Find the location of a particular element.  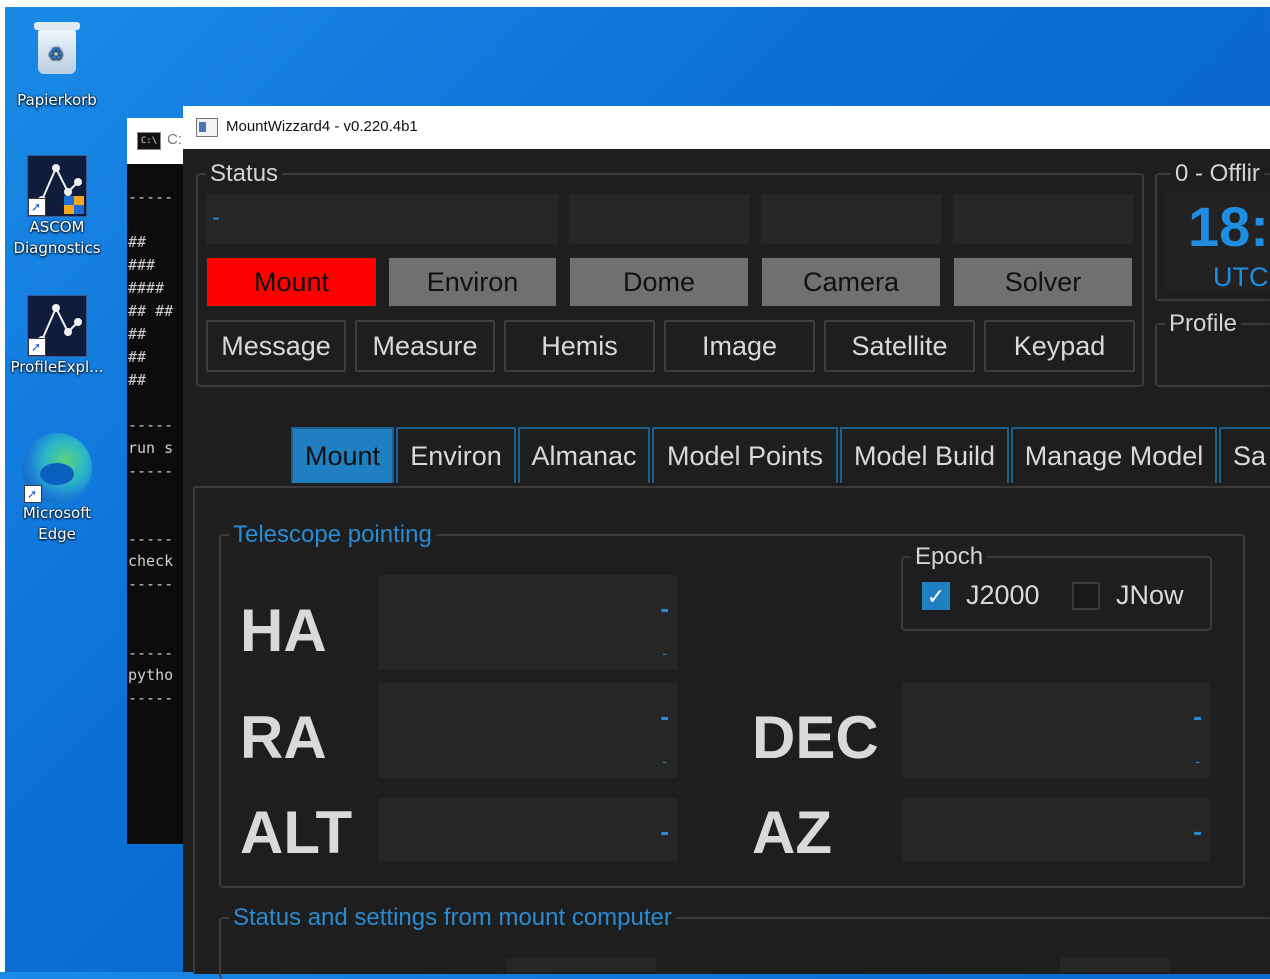

dome-status-indicator: Dome is located at coordinates (659, 282).